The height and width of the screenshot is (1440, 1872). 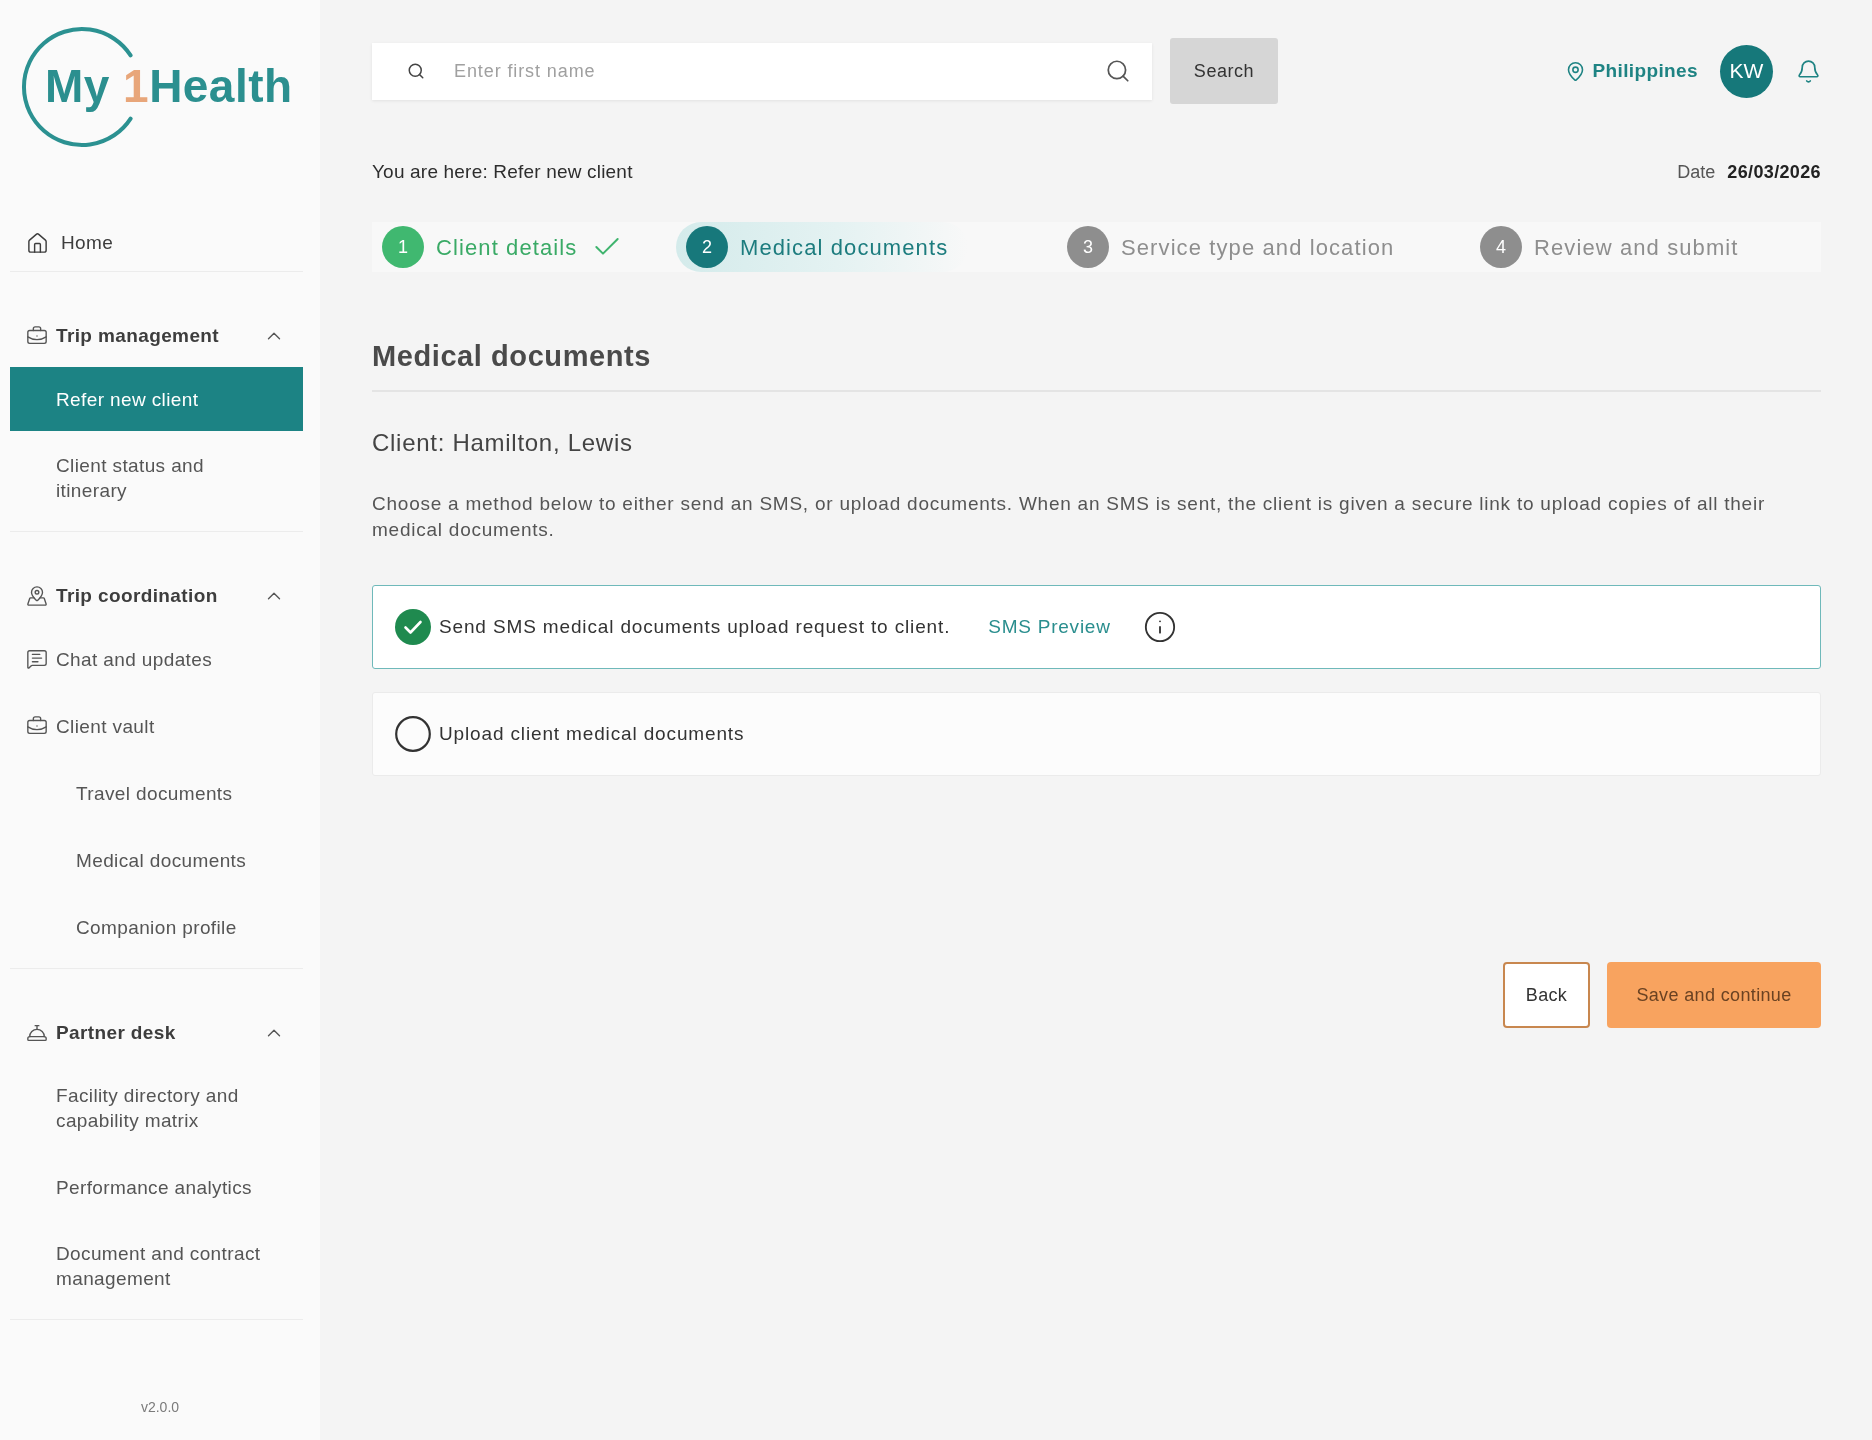 I want to click on info-icon, so click(x=1159, y=627).